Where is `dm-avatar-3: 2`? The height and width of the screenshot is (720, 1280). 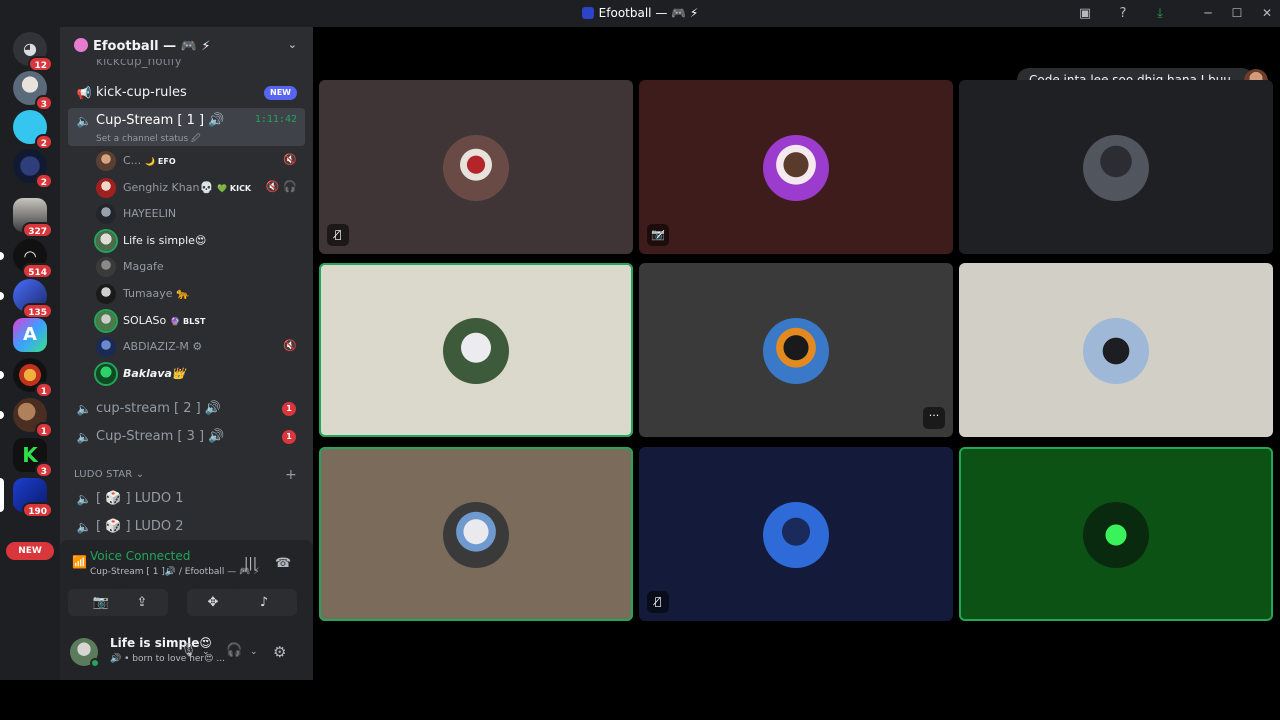 dm-avatar-3: 2 is located at coordinates (33, 169).